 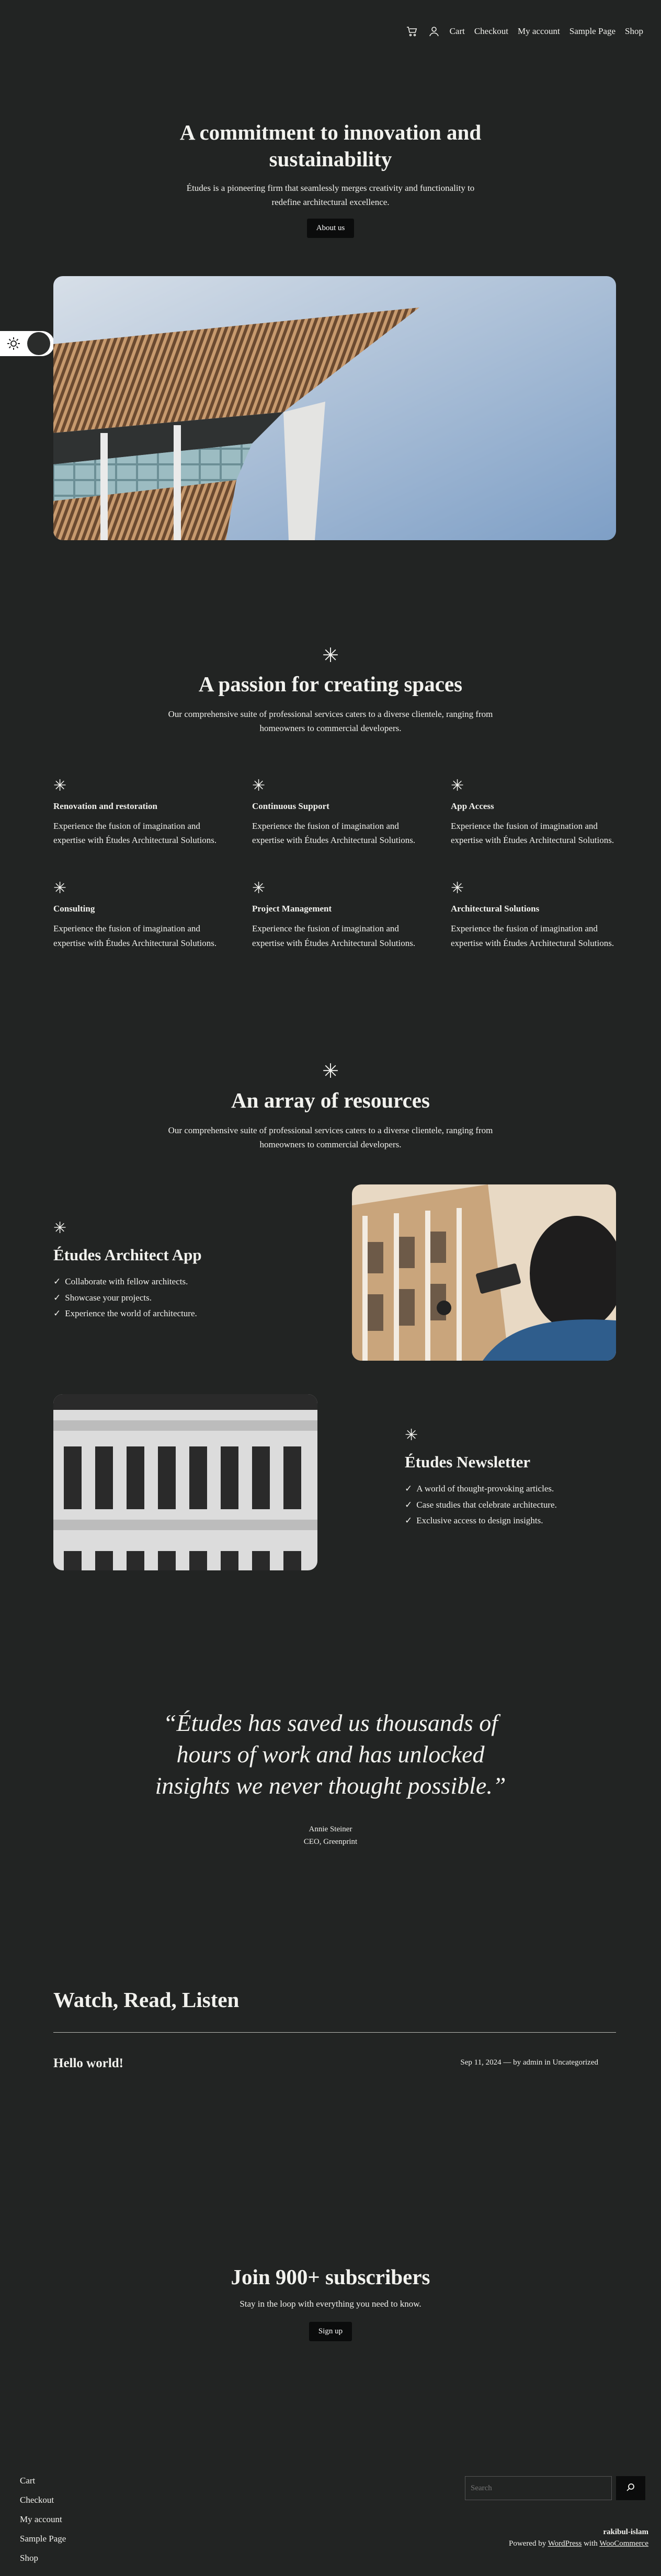 What do you see at coordinates (491, 32) in the screenshot?
I see `nav-link-checkout: Checkout` at bounding box center [491, 32].